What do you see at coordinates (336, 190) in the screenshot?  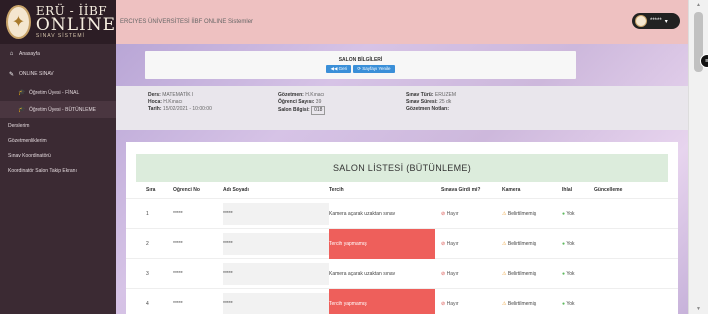 I see `col-tercih: Tercih` at bounding box center [336, 190].